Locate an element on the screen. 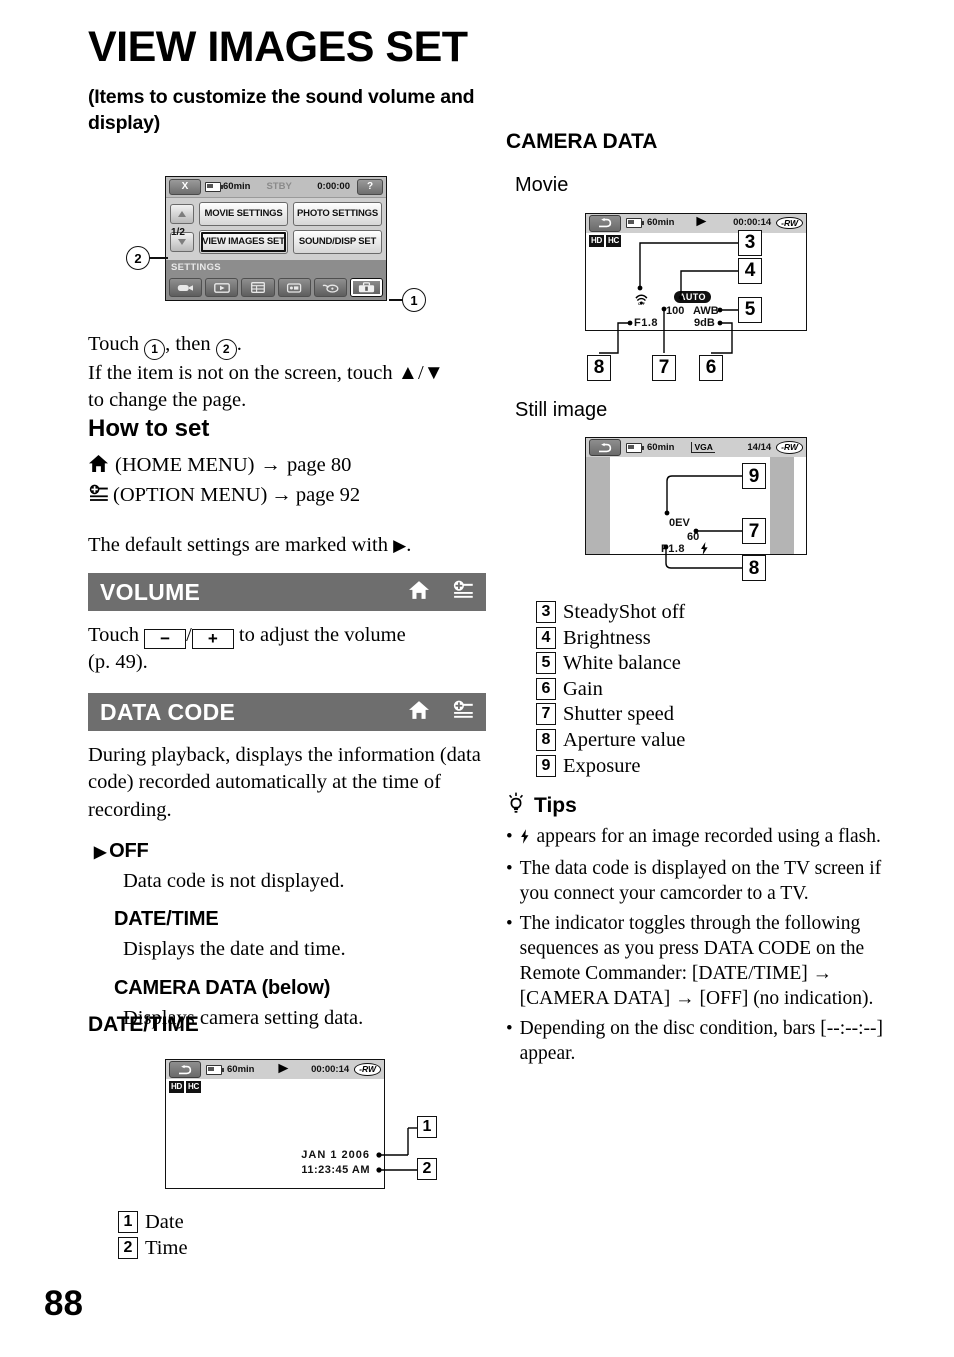 The width and height of the screenshot is (954, 1357). menu-item-movie-settings: MOVIE SETTINGS is located at coordinates (243, 214).